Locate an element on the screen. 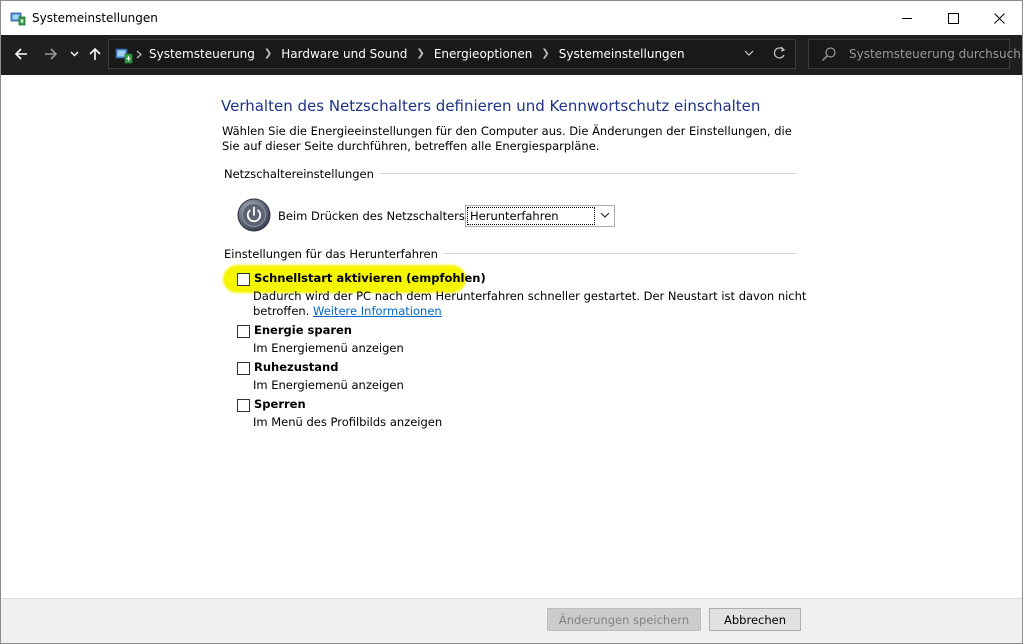  sleep-description: Im Energiemenü anzeigen is located at coordinates (328, 348).